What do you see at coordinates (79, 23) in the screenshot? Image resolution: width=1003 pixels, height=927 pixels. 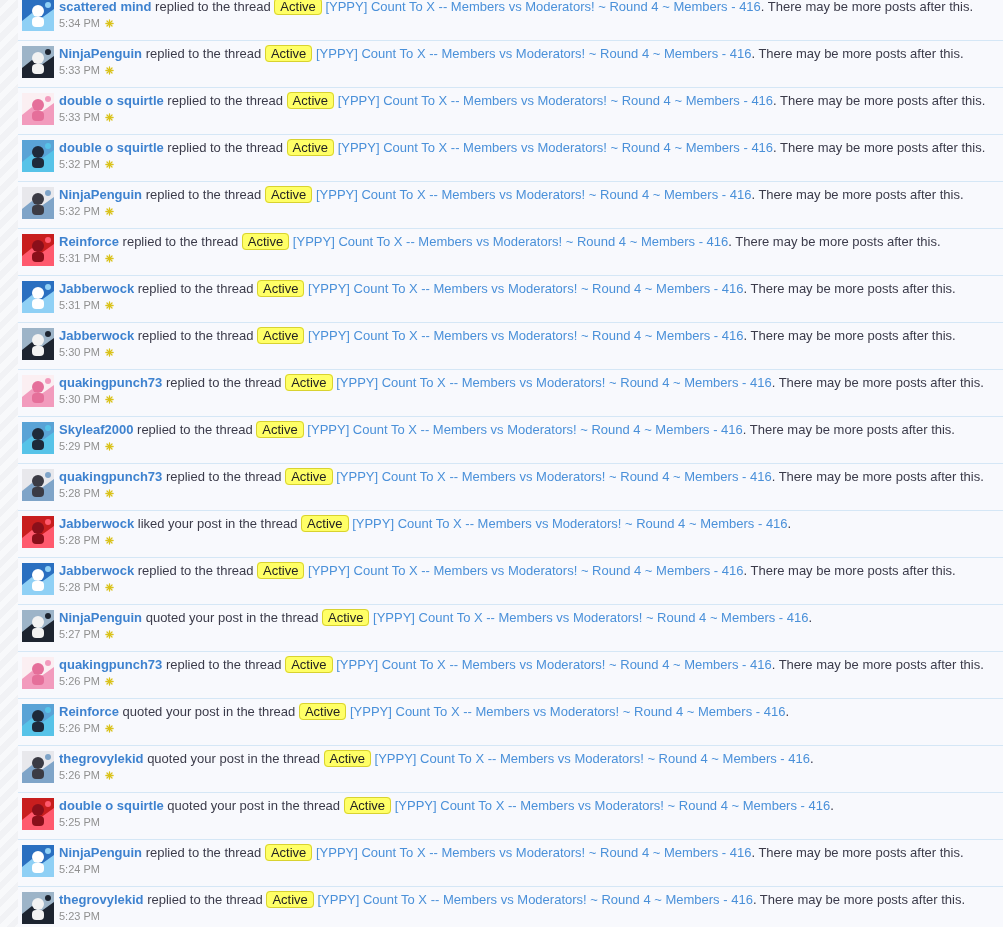 I see `alert-time: 5:34 PM` at bounding box center [79, 23].